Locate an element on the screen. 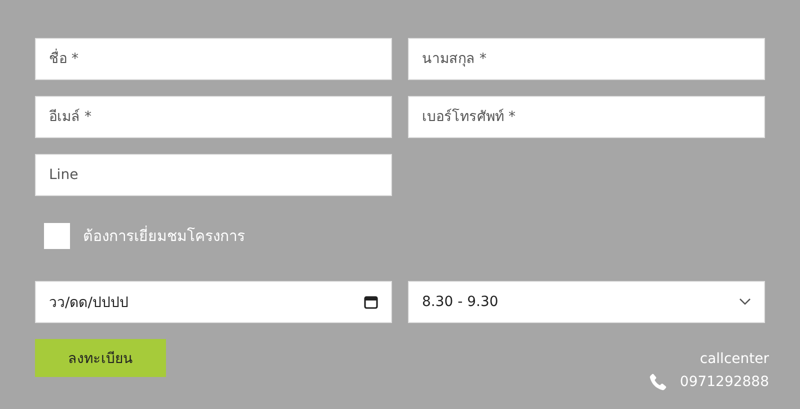 The image size is (800, 409). phone-number: 0971292888 is located at coordinates (724, 382).